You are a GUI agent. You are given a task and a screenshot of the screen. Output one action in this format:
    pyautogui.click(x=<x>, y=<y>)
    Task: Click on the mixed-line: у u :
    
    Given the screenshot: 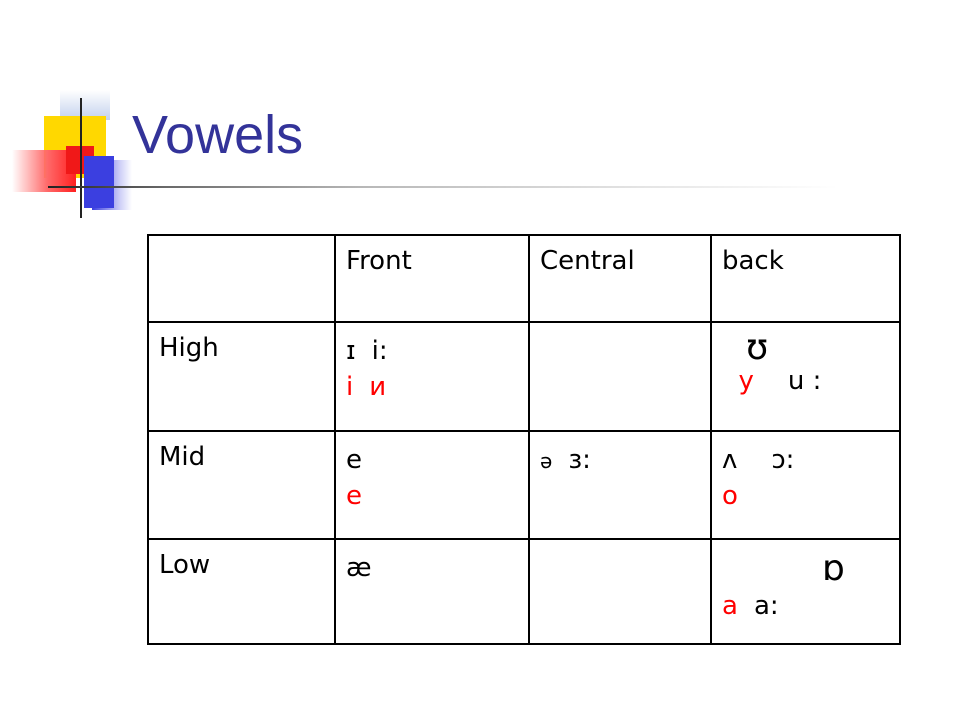 What is the action you would take?
    pyautogui.click(x=805, y=381)
    